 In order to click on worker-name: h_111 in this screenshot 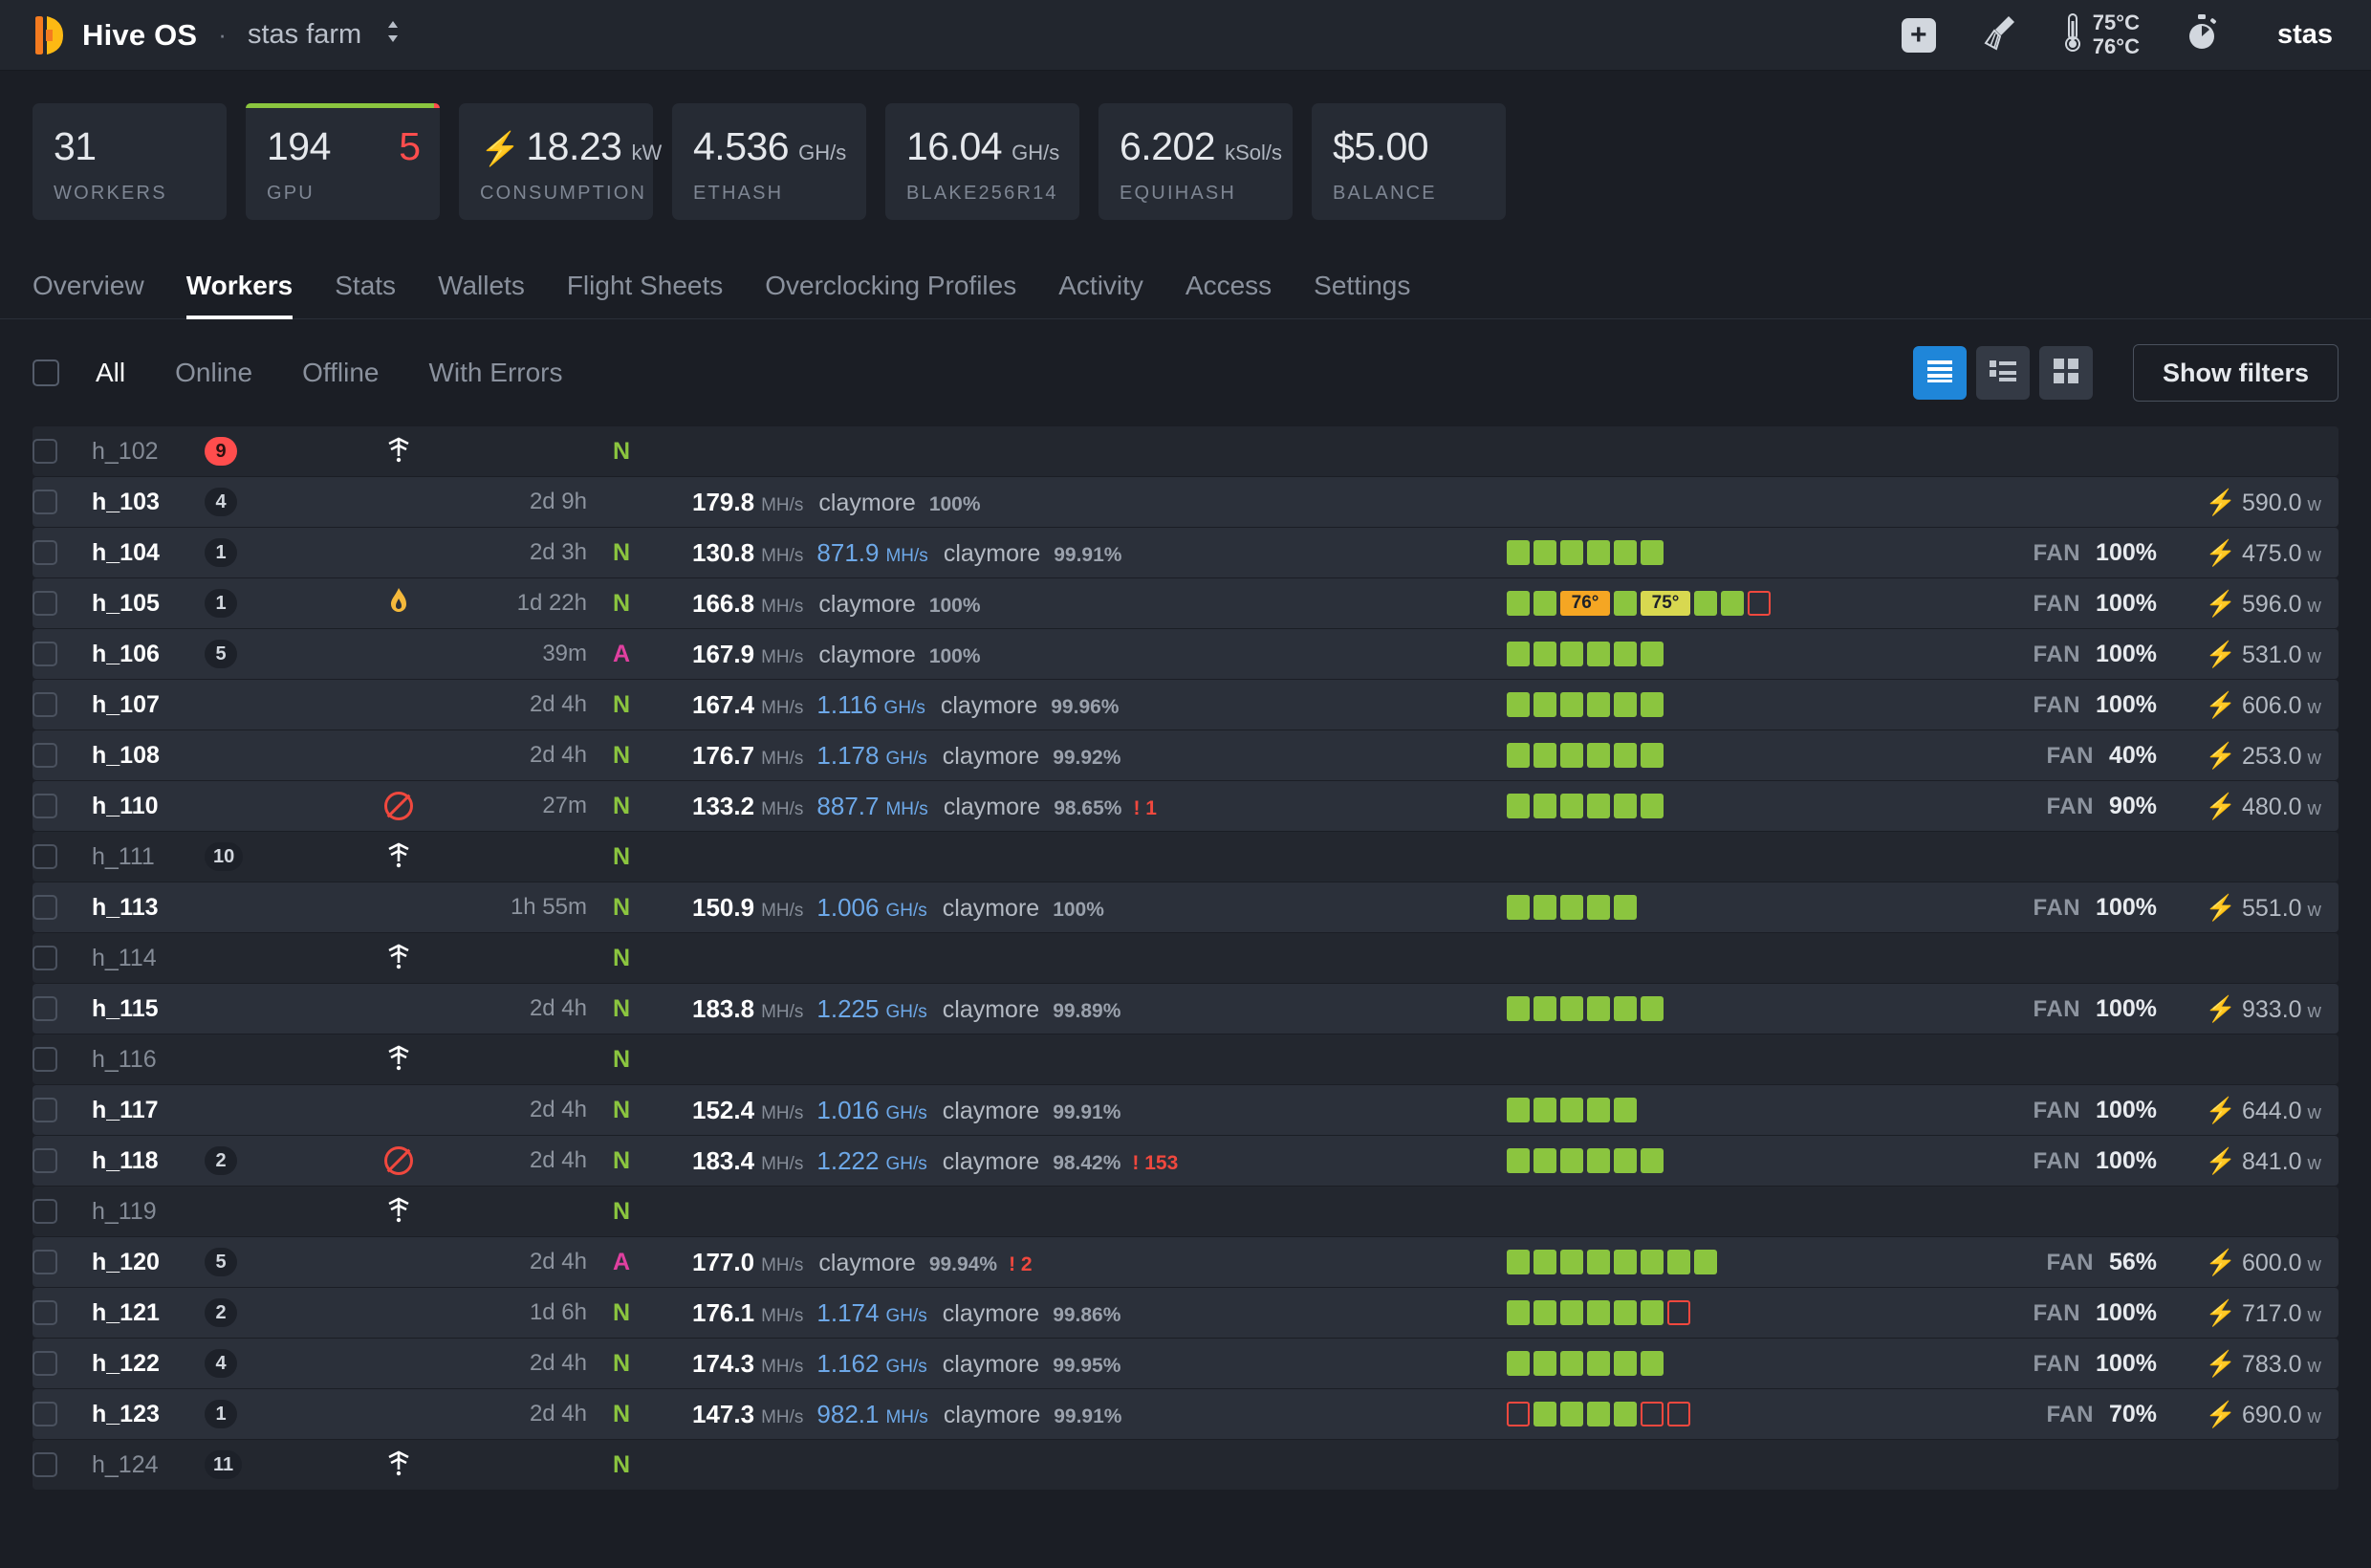, I will do `click(135, 857)`.